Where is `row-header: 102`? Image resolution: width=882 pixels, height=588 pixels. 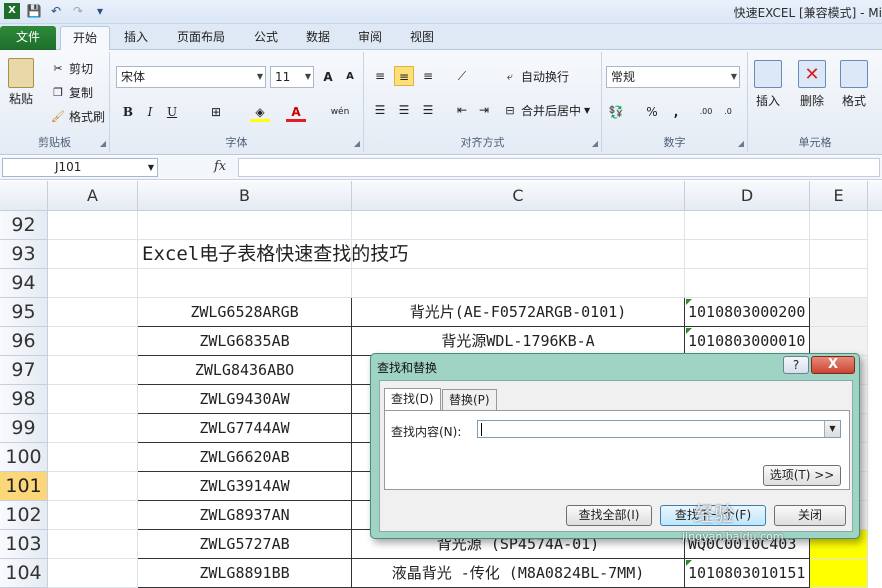 row-header: 102 is located at coordinates (24, 515).